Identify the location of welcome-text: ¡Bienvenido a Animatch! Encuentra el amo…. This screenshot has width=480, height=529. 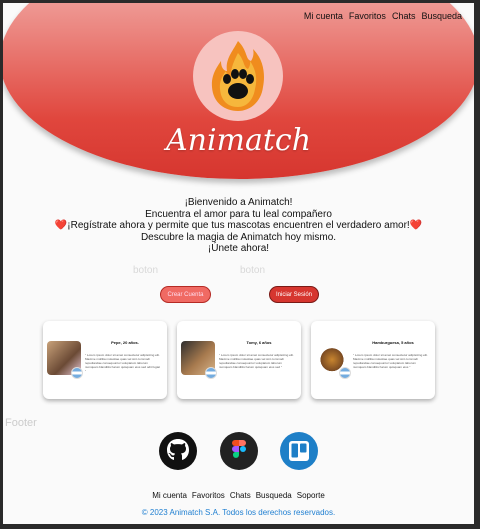
(238, 226).